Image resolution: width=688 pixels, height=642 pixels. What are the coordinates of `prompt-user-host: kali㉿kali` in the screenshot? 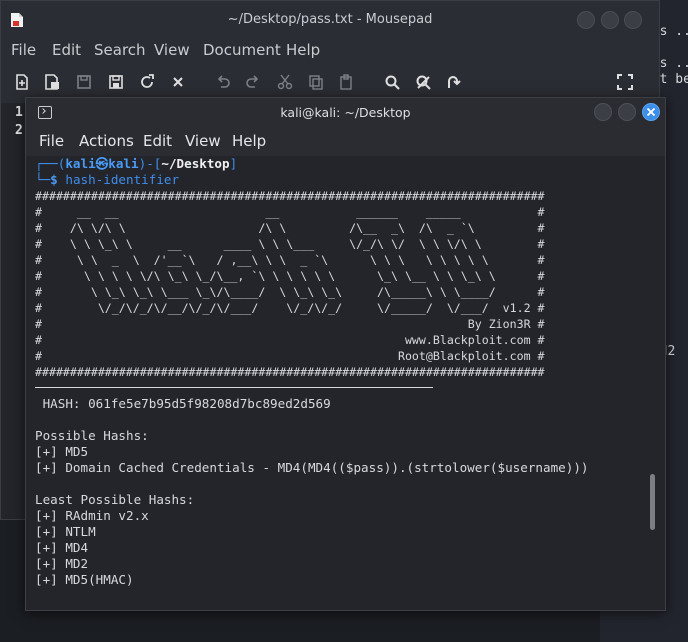 It's located at (102, 163).